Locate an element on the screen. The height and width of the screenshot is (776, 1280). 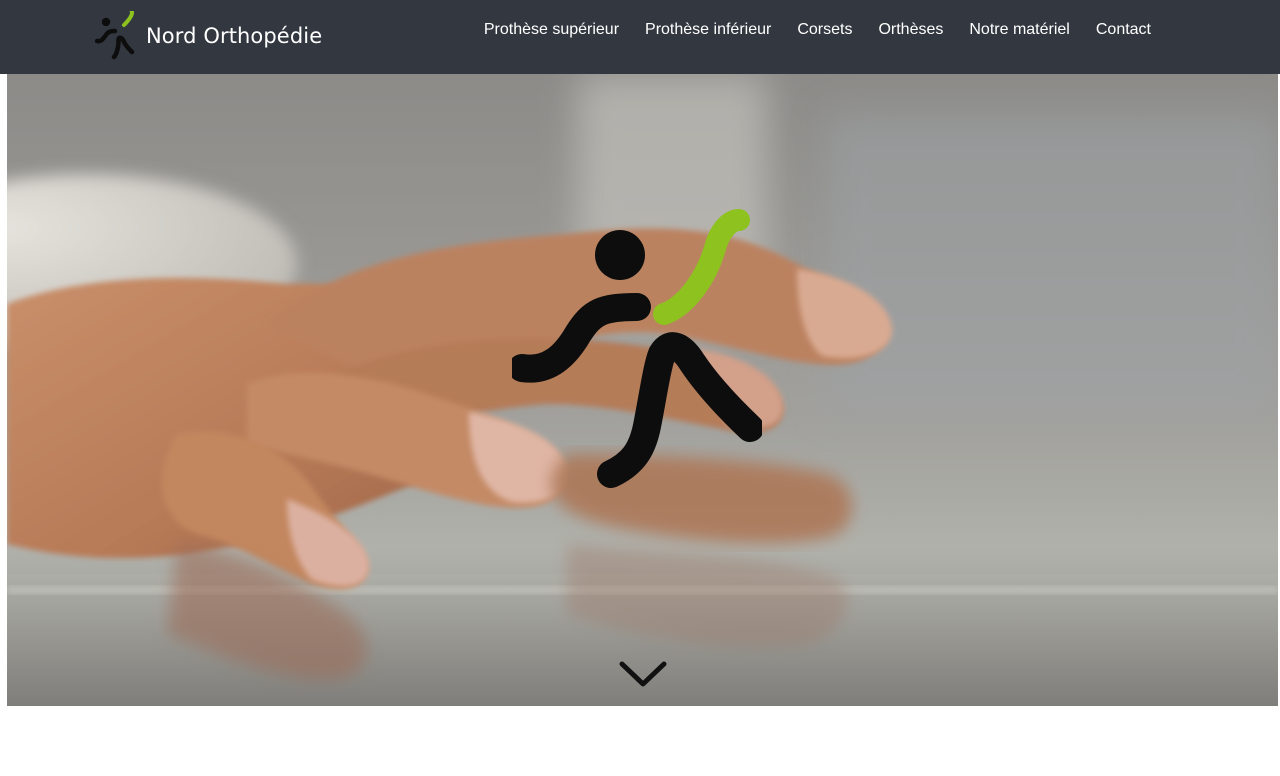
nav-link-prothese-inferieur: Prothèse inférieur is located at coordinates (708, 29).